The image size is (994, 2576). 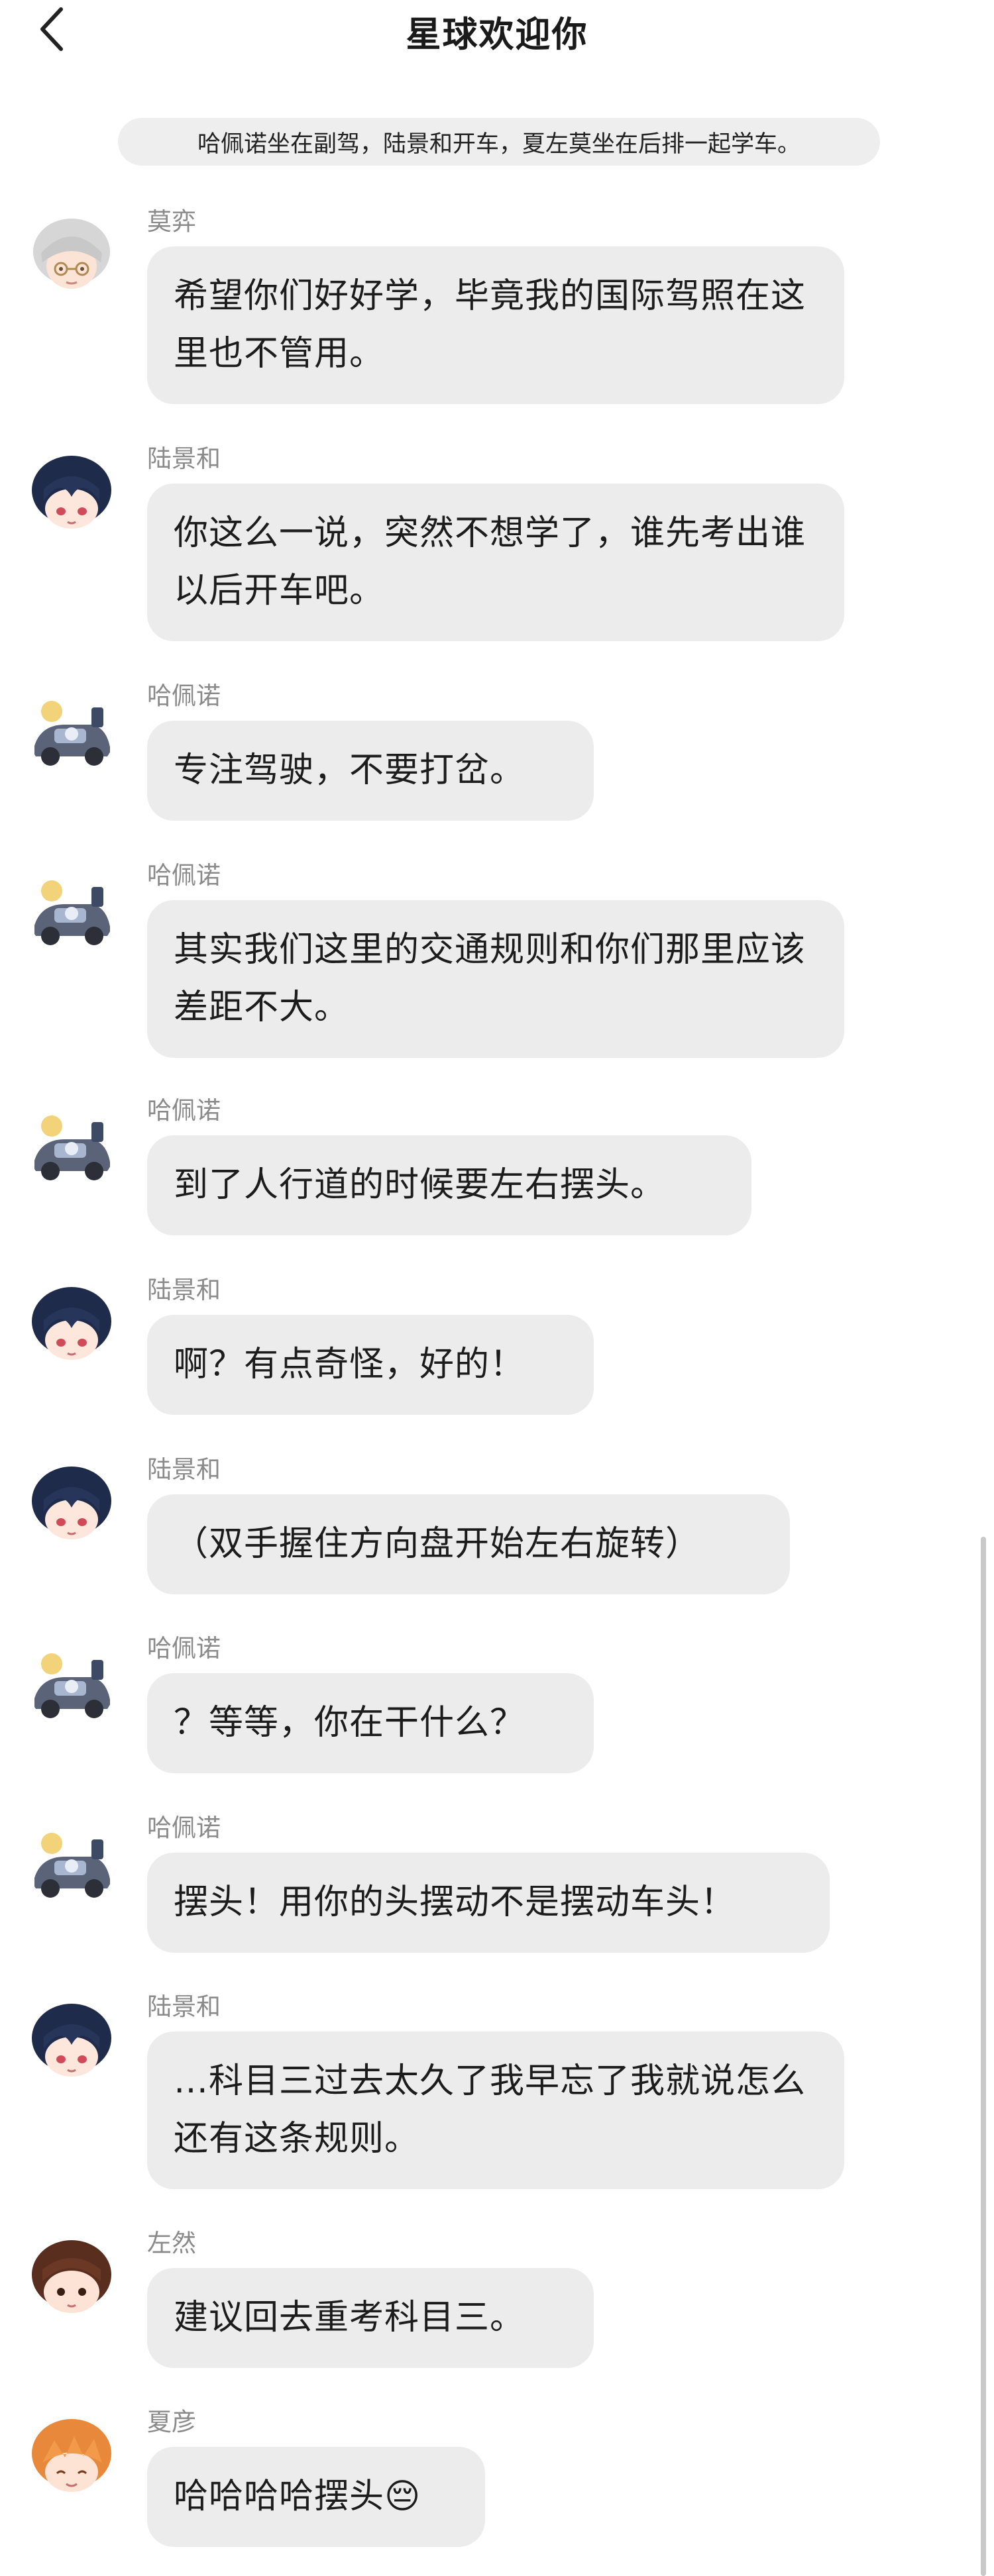 What do you see at coordinates (495, 2110) in the screenshot?
I see `message-bubble: …科目三过去太久了我早忘了我就说怎么还有这条规则。` at bounding box center [495, 2110].